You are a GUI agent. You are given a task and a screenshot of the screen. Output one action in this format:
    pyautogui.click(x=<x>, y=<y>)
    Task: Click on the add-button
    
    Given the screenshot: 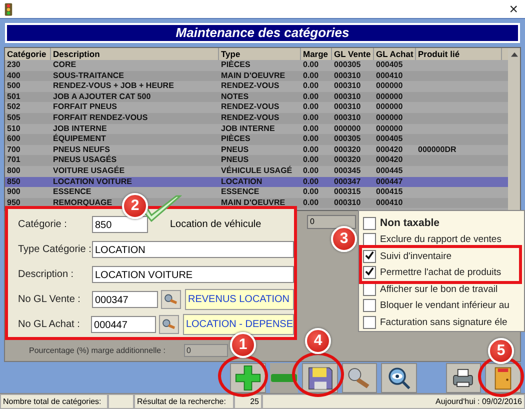 What is the action you would take?
    pyautogui.click(x=248, y=377)
    